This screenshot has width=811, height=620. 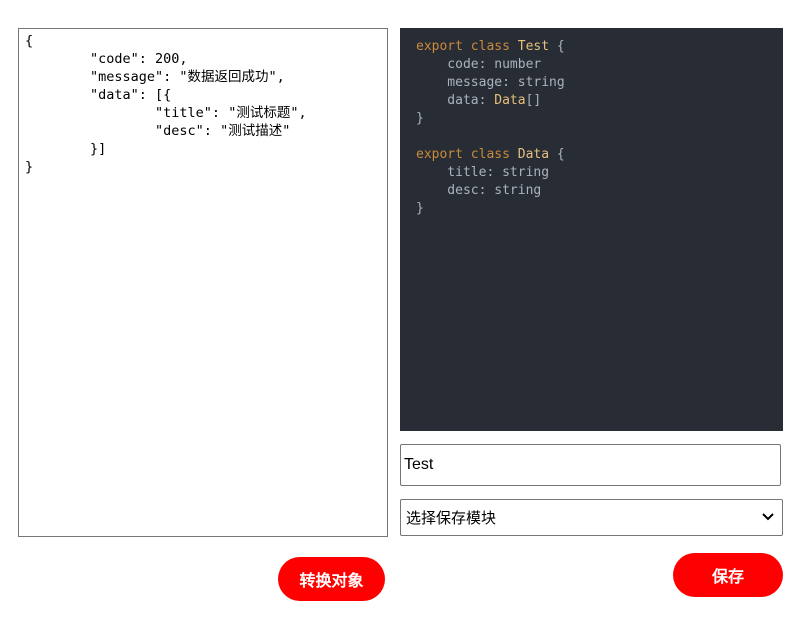 What do you see at coordinates (591, 173) in the screenshot?
I see `code-line: title: string` at bounding box center [591, 173].